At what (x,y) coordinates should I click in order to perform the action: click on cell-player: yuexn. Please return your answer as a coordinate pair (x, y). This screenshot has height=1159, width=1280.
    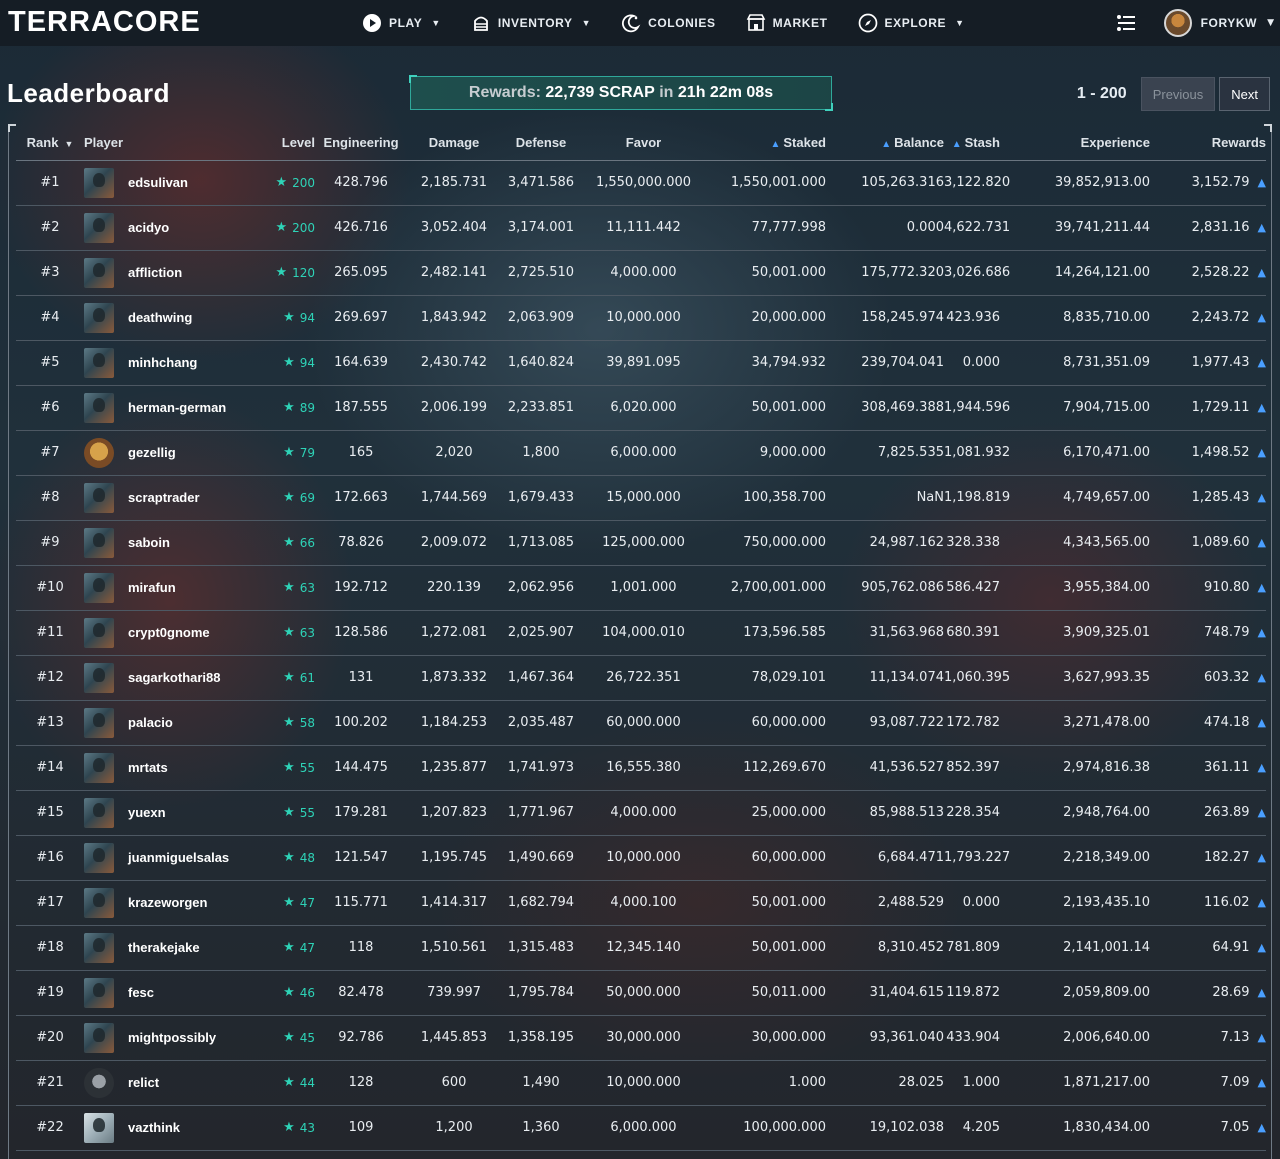
    Looking at the image, I should click on (176, 813).